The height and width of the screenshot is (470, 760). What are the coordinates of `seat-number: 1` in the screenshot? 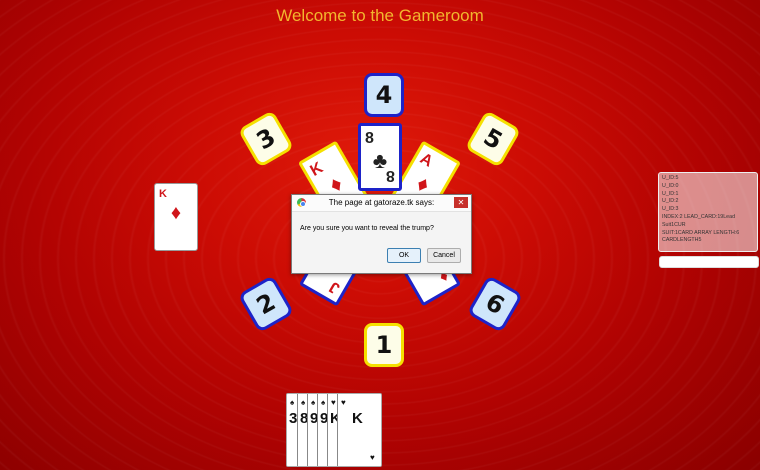 It's located at (384, 345).